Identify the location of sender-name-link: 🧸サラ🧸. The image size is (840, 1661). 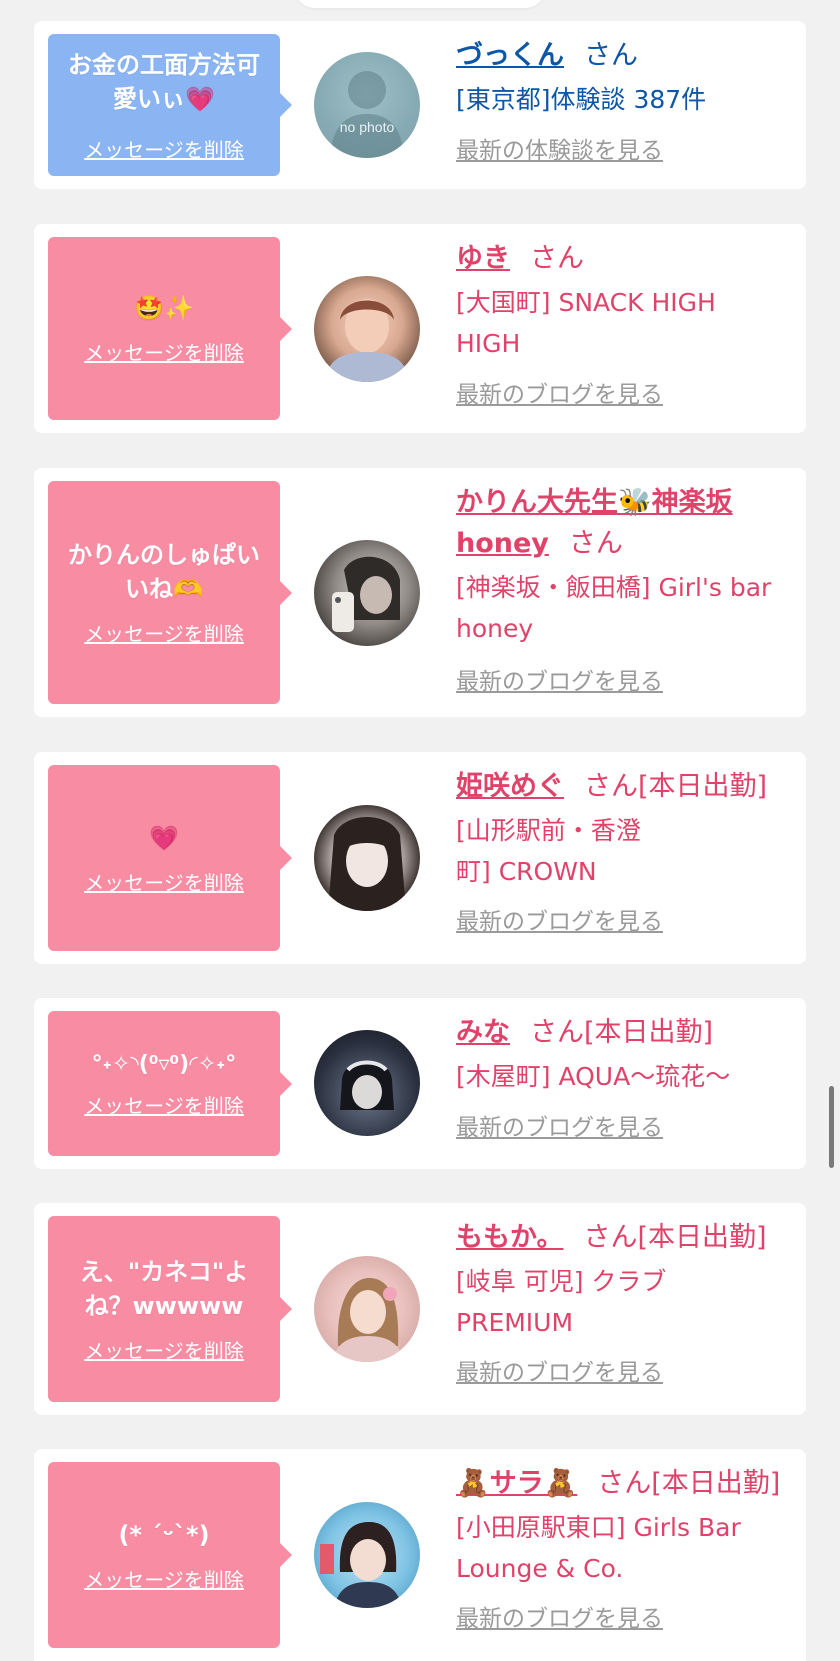
(516, 1483).